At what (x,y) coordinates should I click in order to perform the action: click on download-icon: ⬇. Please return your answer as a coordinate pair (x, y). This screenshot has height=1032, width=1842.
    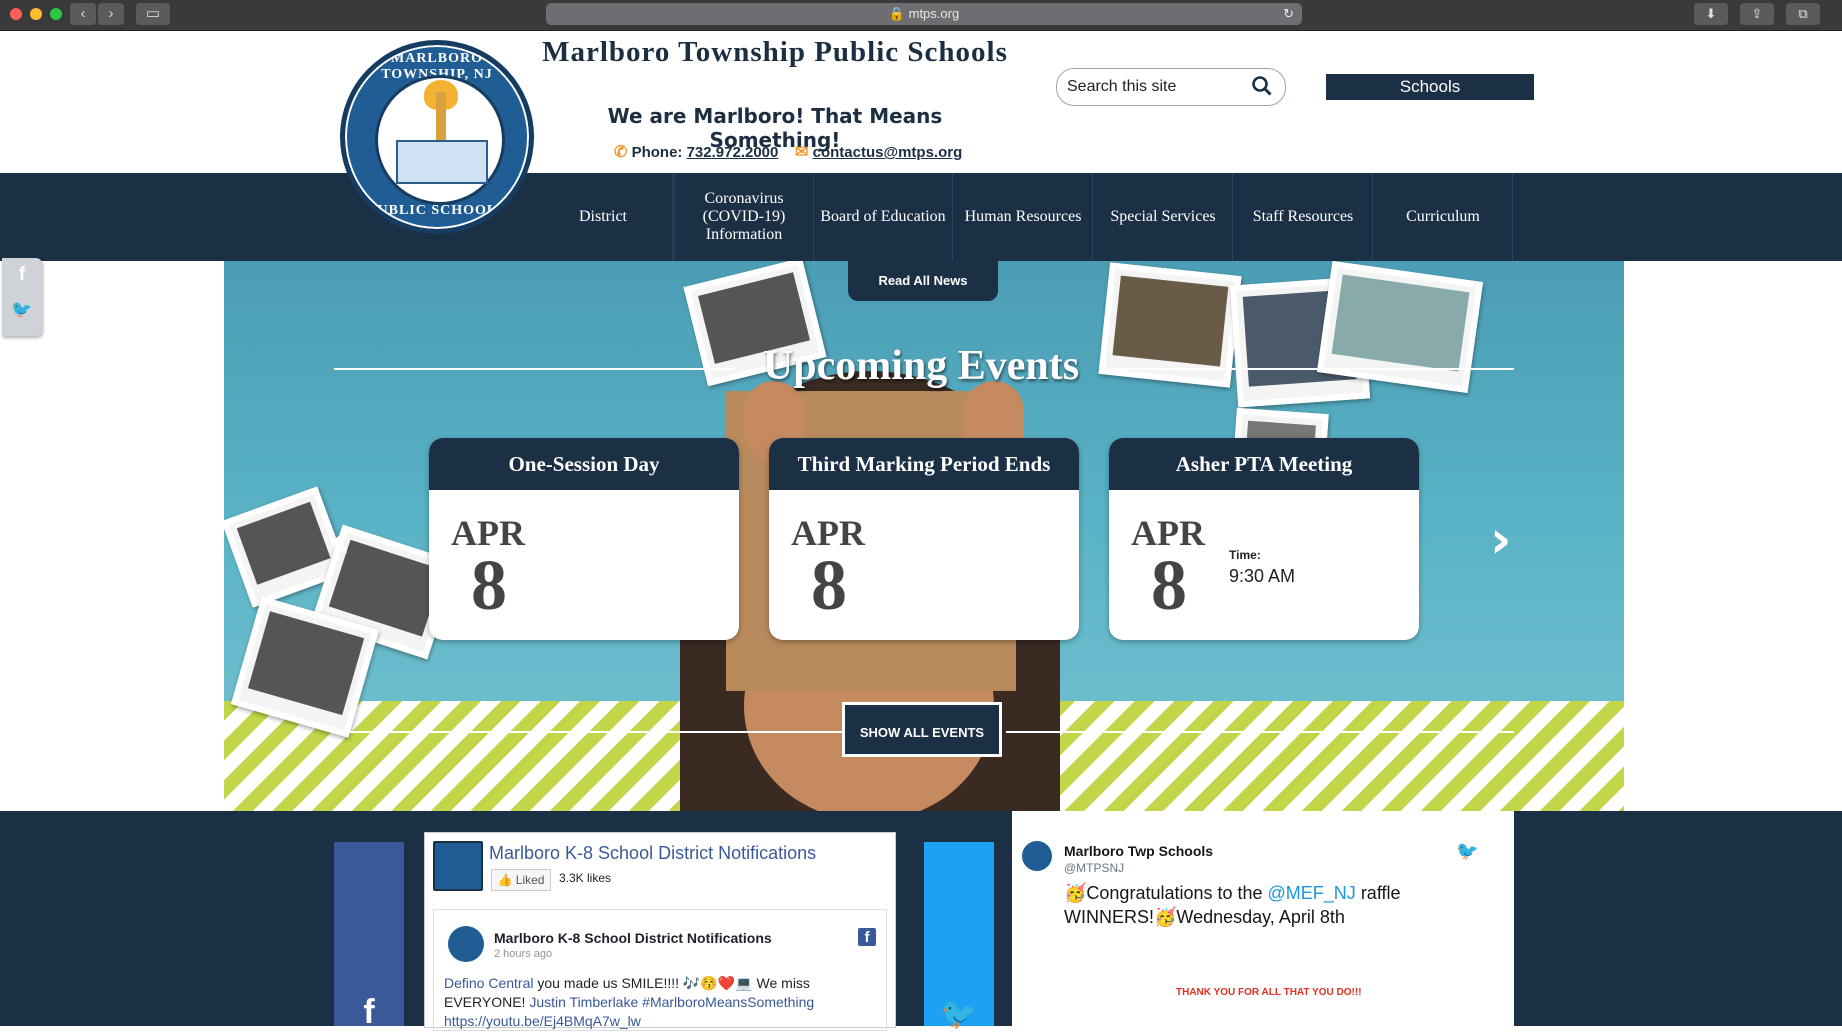
    Looking at the image, I should click on (1711, 13).